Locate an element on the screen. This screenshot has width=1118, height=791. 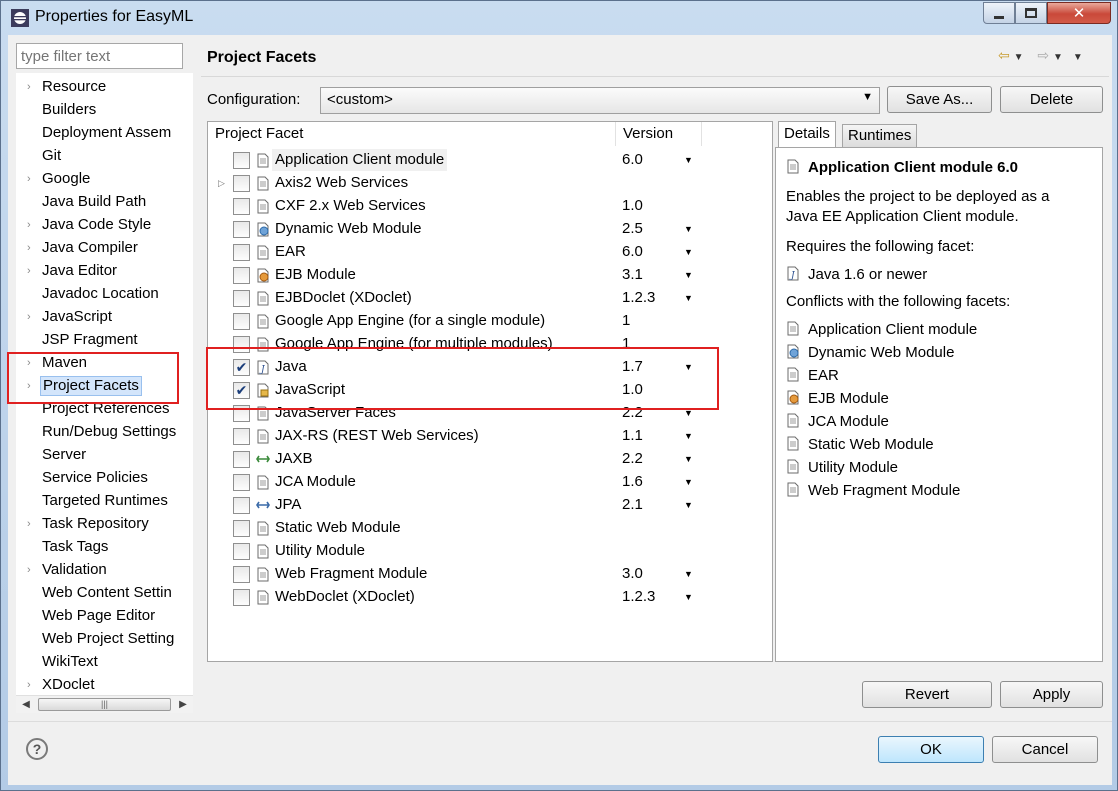
facet-version: 3.0 is located at coordinates (632, 574).